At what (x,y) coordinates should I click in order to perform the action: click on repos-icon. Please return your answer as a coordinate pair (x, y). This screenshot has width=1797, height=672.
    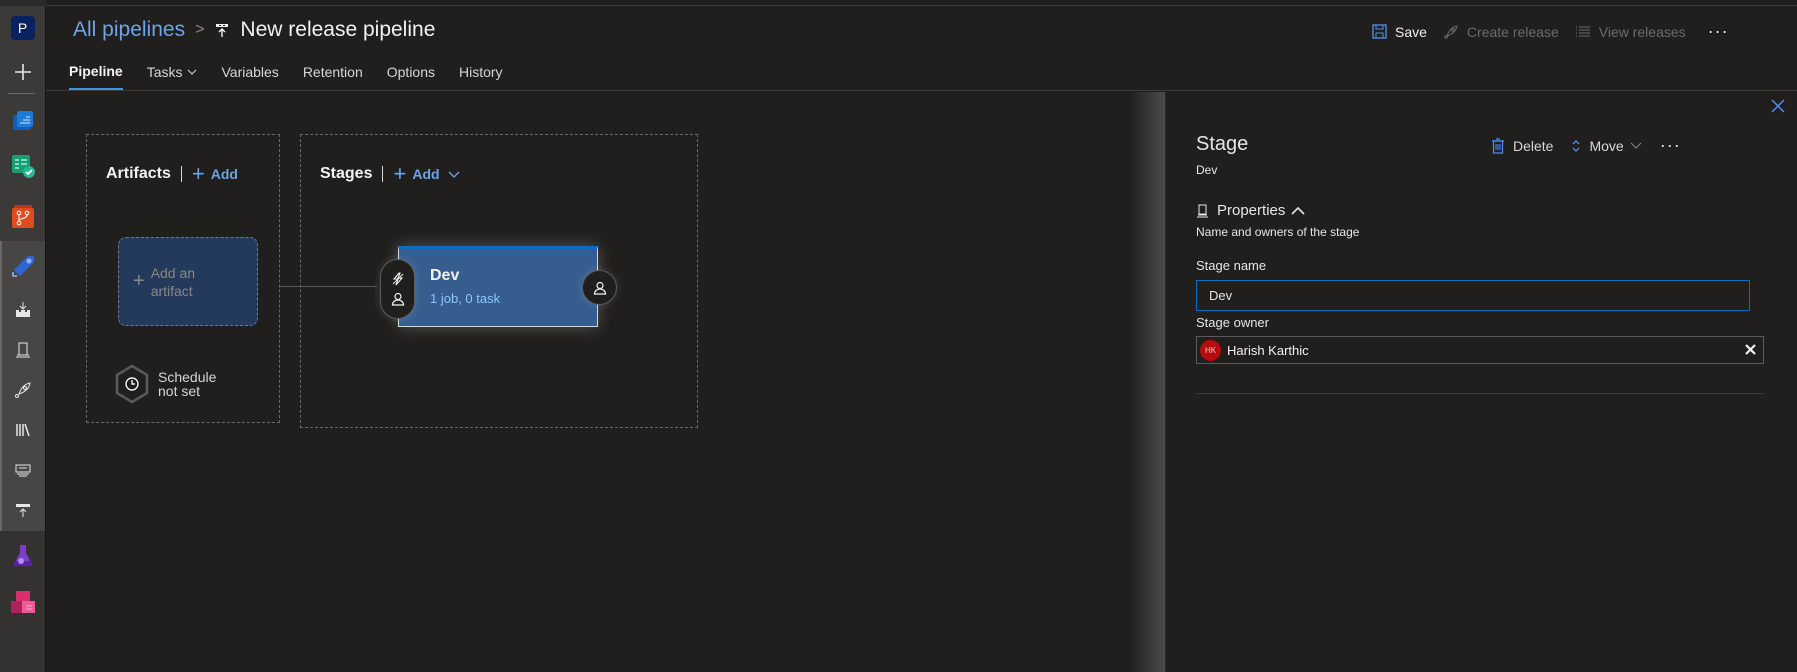
    Looking at the image, I should click on (22, 216).